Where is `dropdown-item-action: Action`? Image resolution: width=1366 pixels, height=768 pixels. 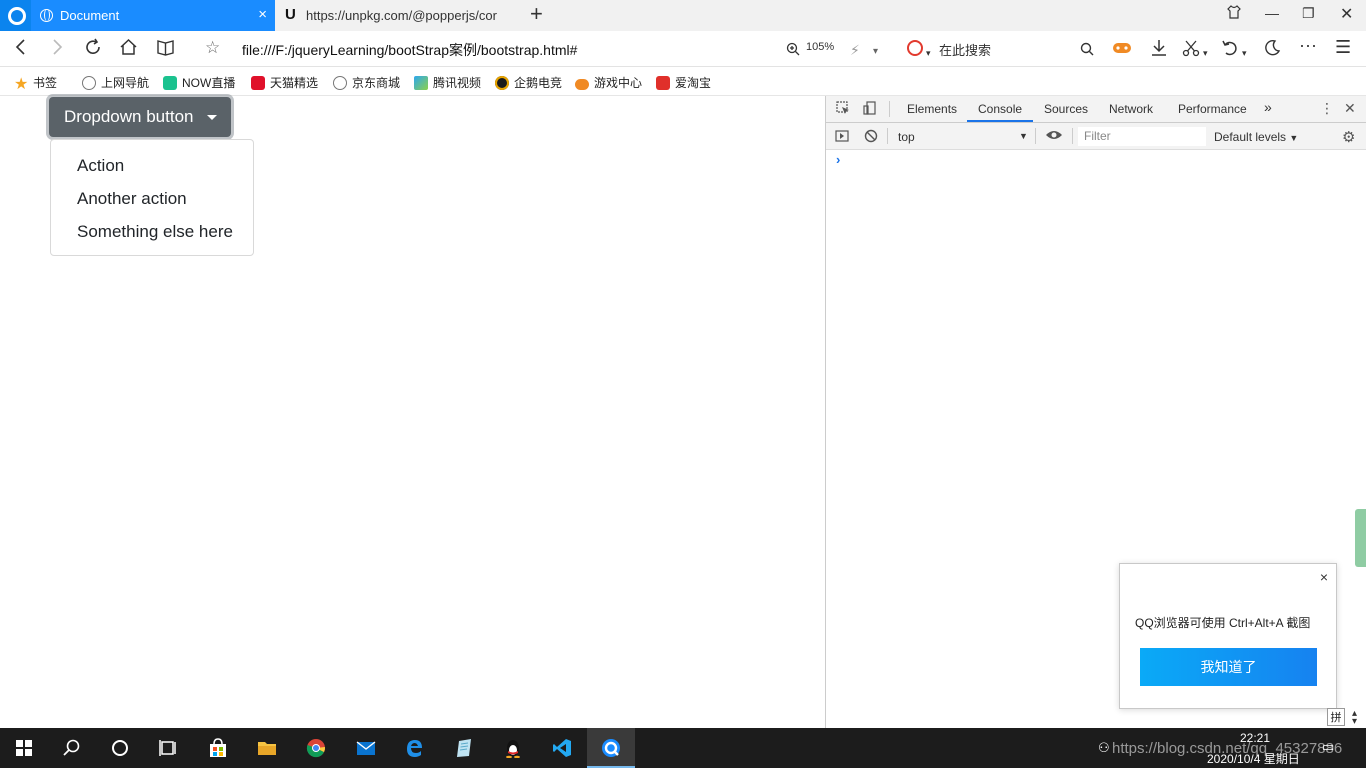
dropdown-item-action: Action is located at coordinates (100, 166).